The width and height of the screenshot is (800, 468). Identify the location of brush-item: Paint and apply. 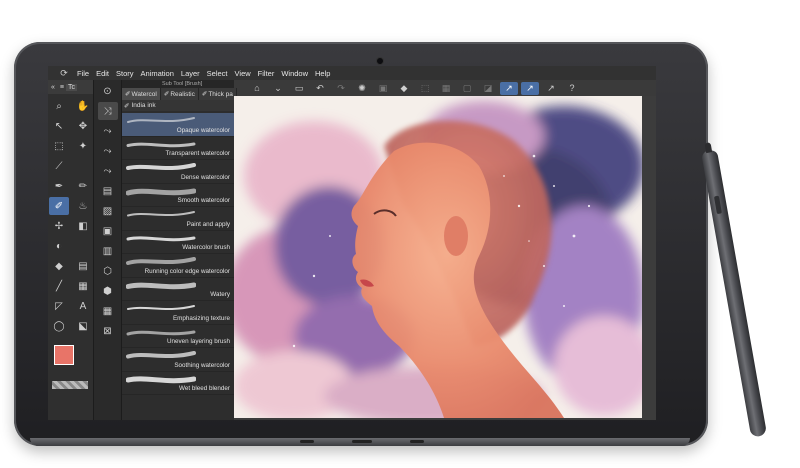
(178, 219).